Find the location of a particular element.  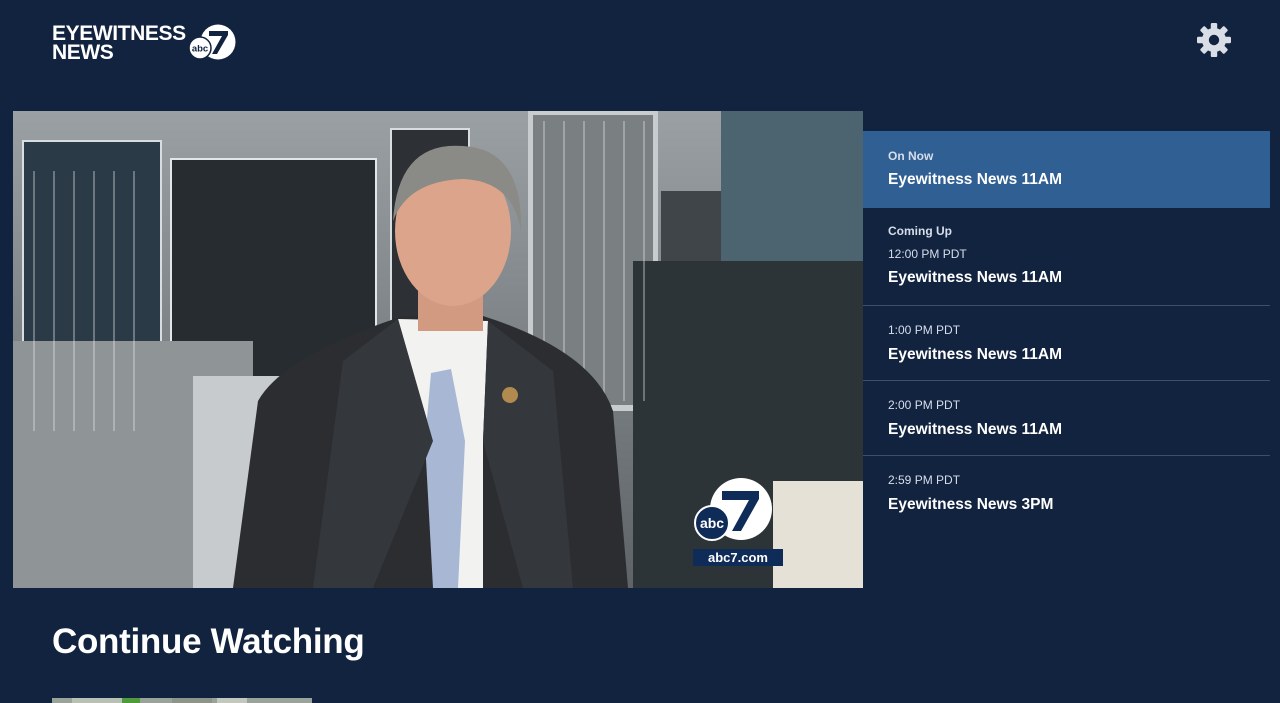

schedule-time: 1:00 PM PDT is located at coordinates (924, 330).